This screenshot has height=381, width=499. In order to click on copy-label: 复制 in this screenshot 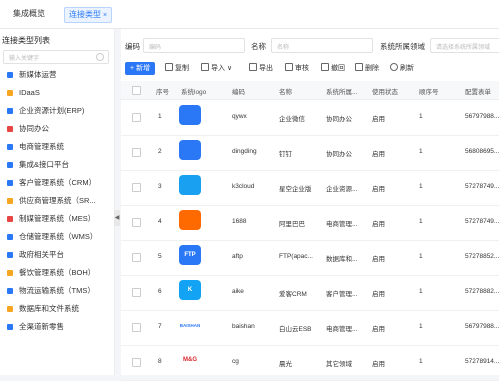, I will do `click(182, 68)`.